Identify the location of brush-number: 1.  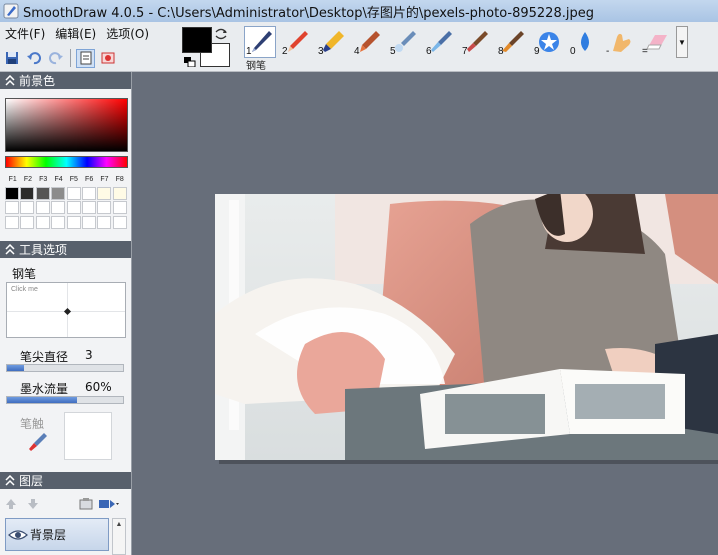
(249, 51).